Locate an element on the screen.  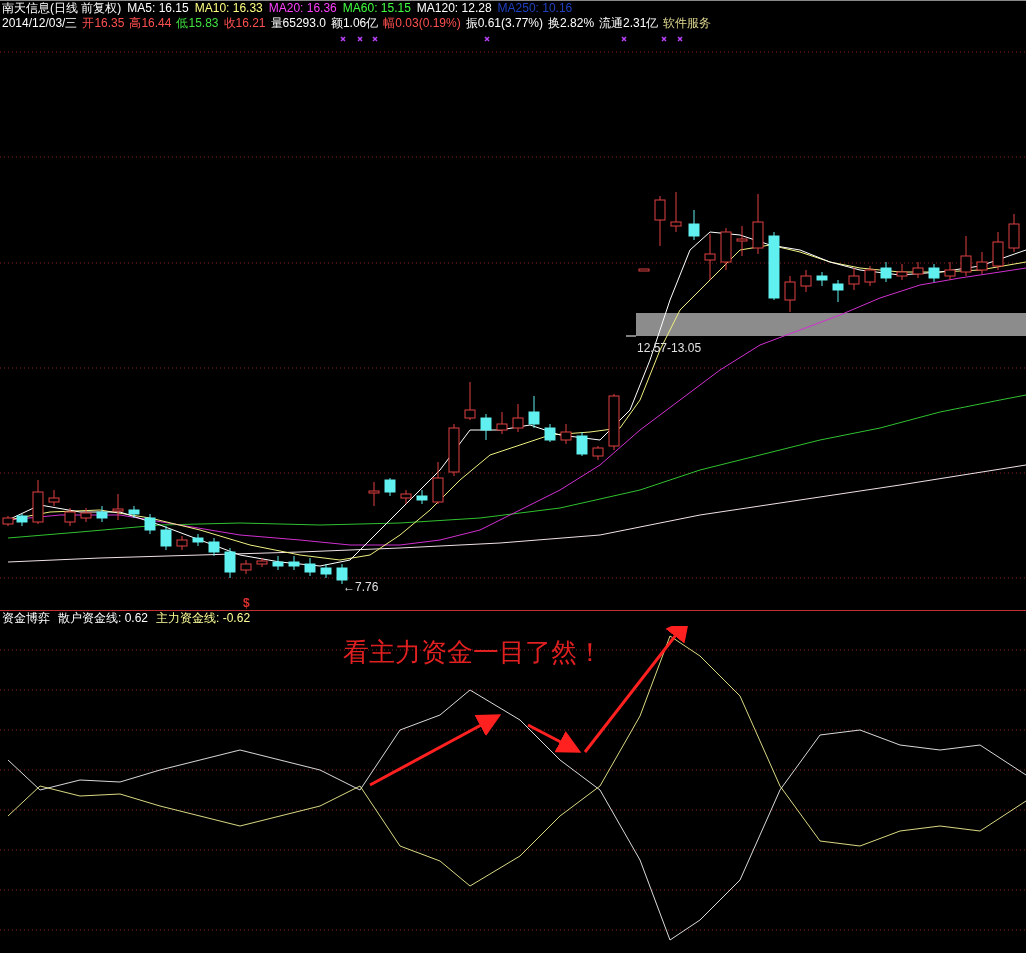
sector-label: 软件服务 is located at coordinates (687, 23).